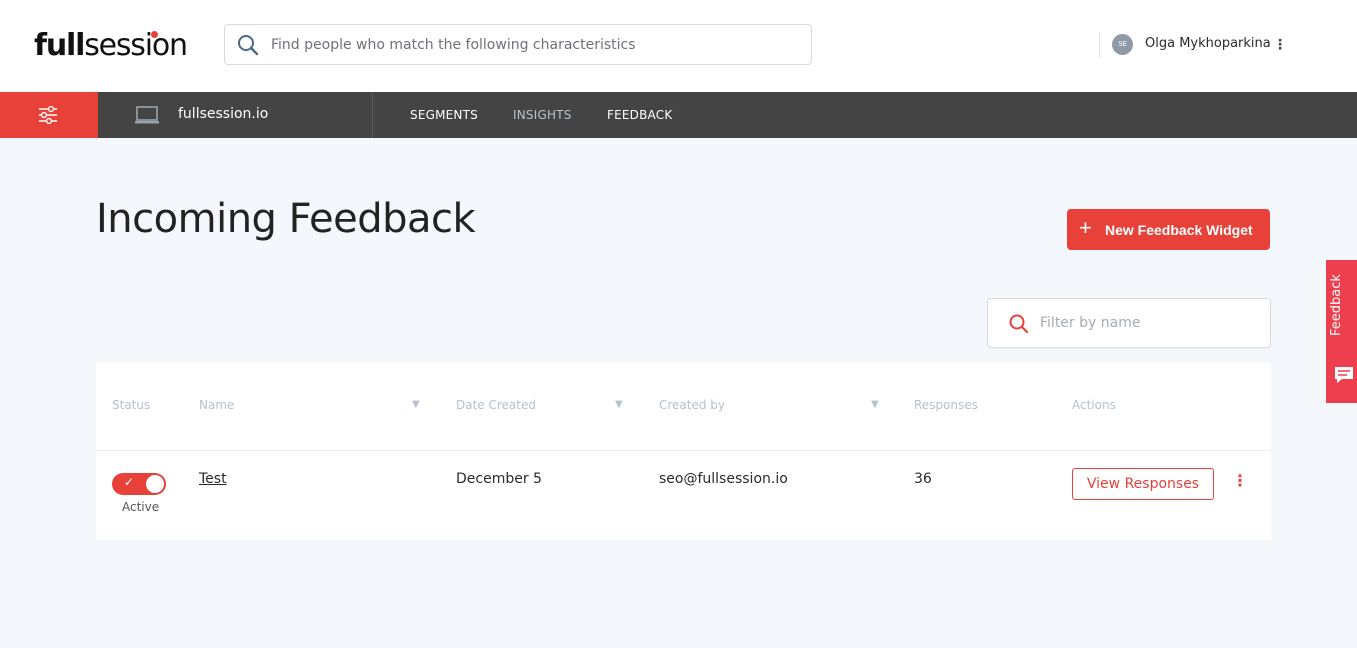  I want to click on sort-date-icon: ▼, so click(619, 404).